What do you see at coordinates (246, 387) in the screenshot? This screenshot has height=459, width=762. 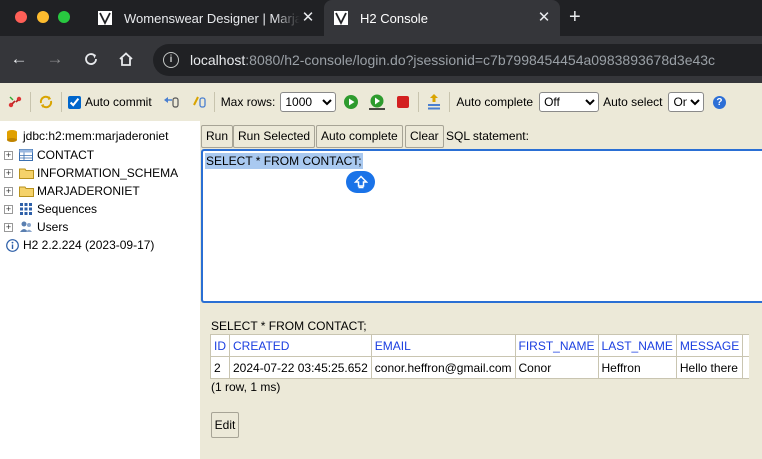 I see `result-summary: (1 row, 1 ms)` at bounding box center [246, 387].